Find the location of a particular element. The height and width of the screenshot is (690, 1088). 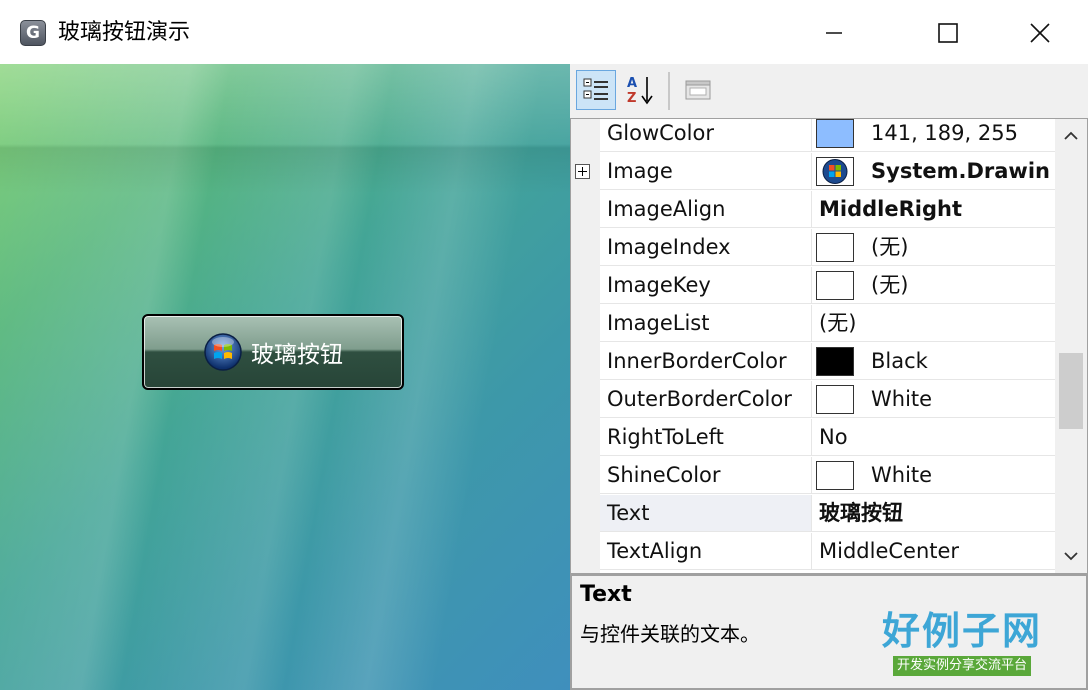

window-title: 玻璃按钮演示 is located at coordinates (124, 32).